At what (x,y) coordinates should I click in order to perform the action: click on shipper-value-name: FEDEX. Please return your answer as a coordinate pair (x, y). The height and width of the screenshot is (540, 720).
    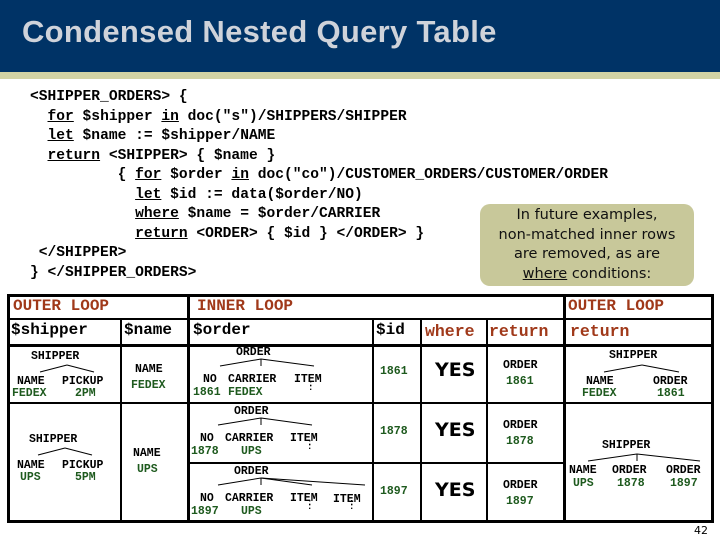
    Looking at the image, I should click on (29, 393).